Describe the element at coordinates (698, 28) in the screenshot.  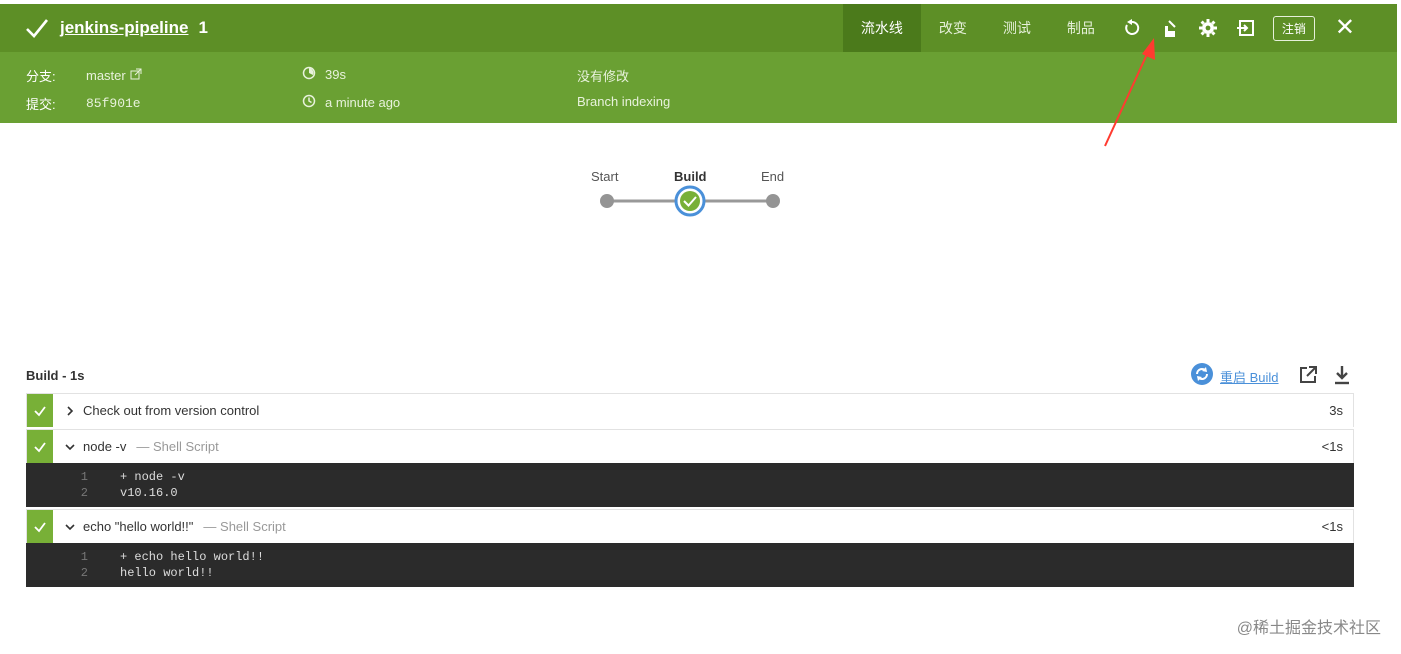
I see `run-header: jenkins-pipeline 1 流水线 改变 测试 制品 注销 ✕` at that location.